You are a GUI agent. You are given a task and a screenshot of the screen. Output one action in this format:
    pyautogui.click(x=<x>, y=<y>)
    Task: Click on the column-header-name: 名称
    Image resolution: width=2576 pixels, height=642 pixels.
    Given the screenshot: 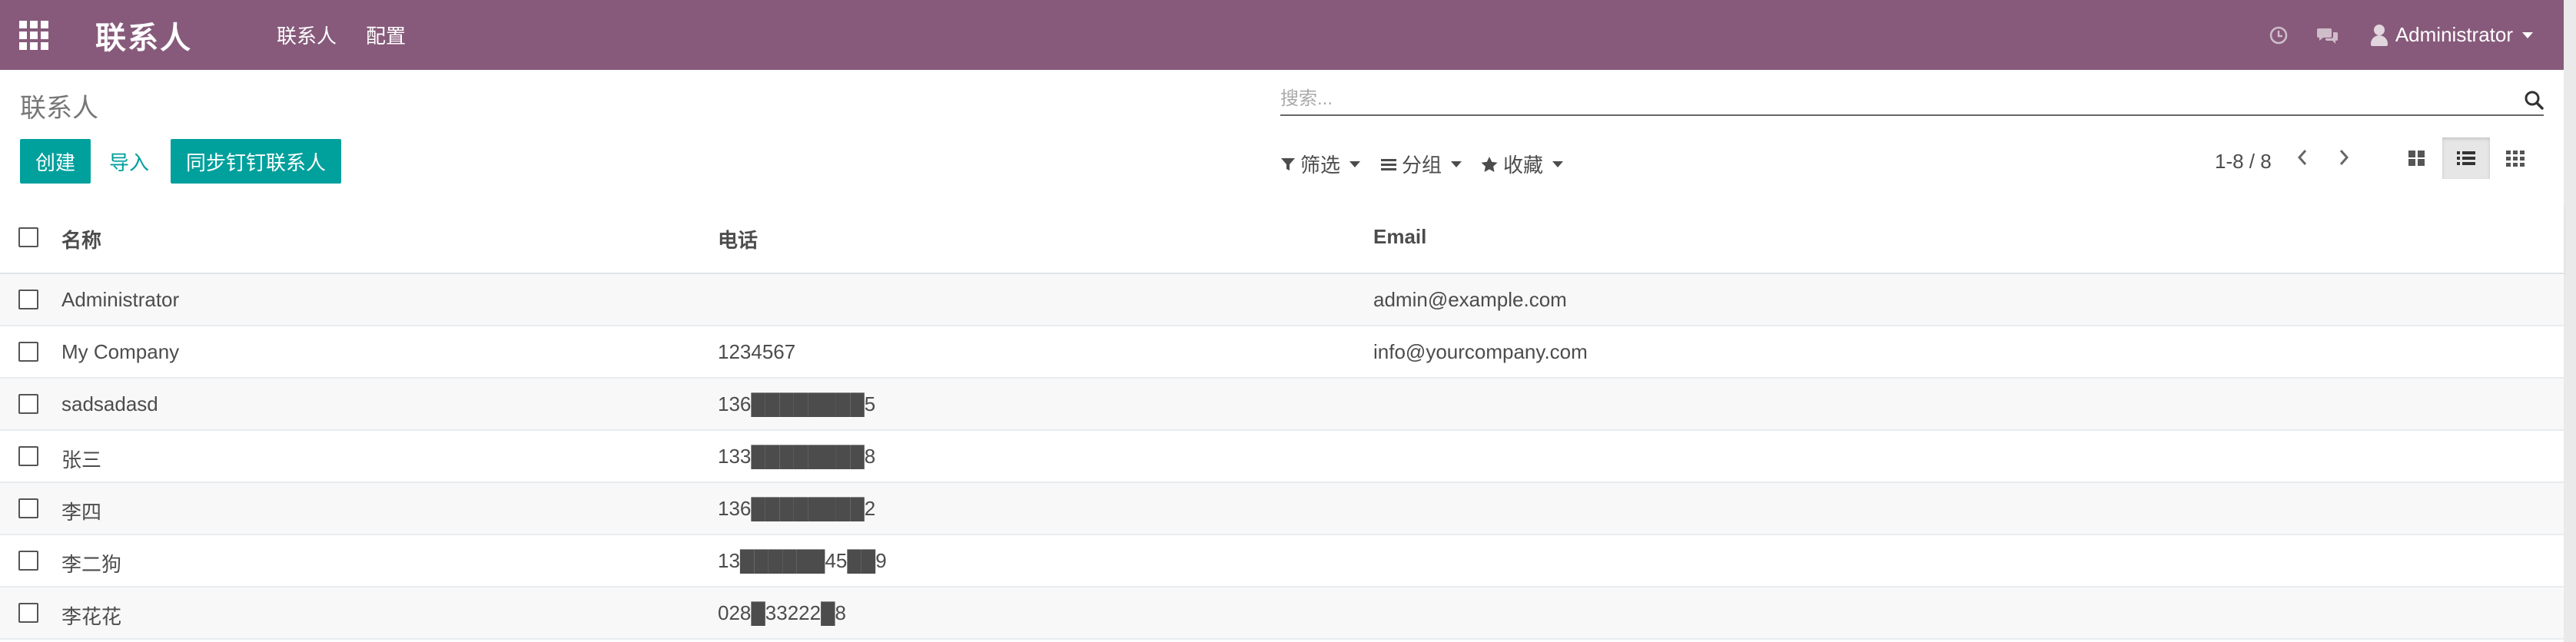 What is the action you would take?
    pyautogui.click(x=81, y=239)
    